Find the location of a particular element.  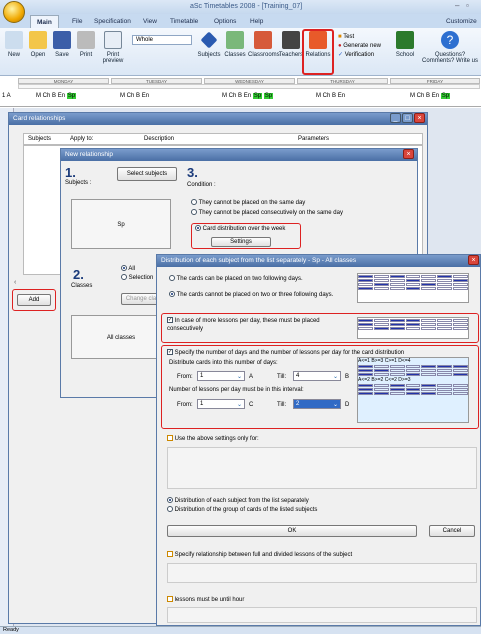

marker-d: D is located at coordinates (347, 405).